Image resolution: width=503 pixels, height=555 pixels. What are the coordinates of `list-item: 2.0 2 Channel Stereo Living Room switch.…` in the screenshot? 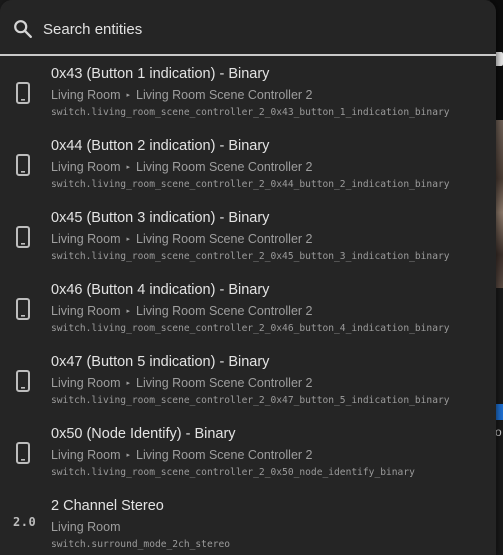 It's located at (248, 522).